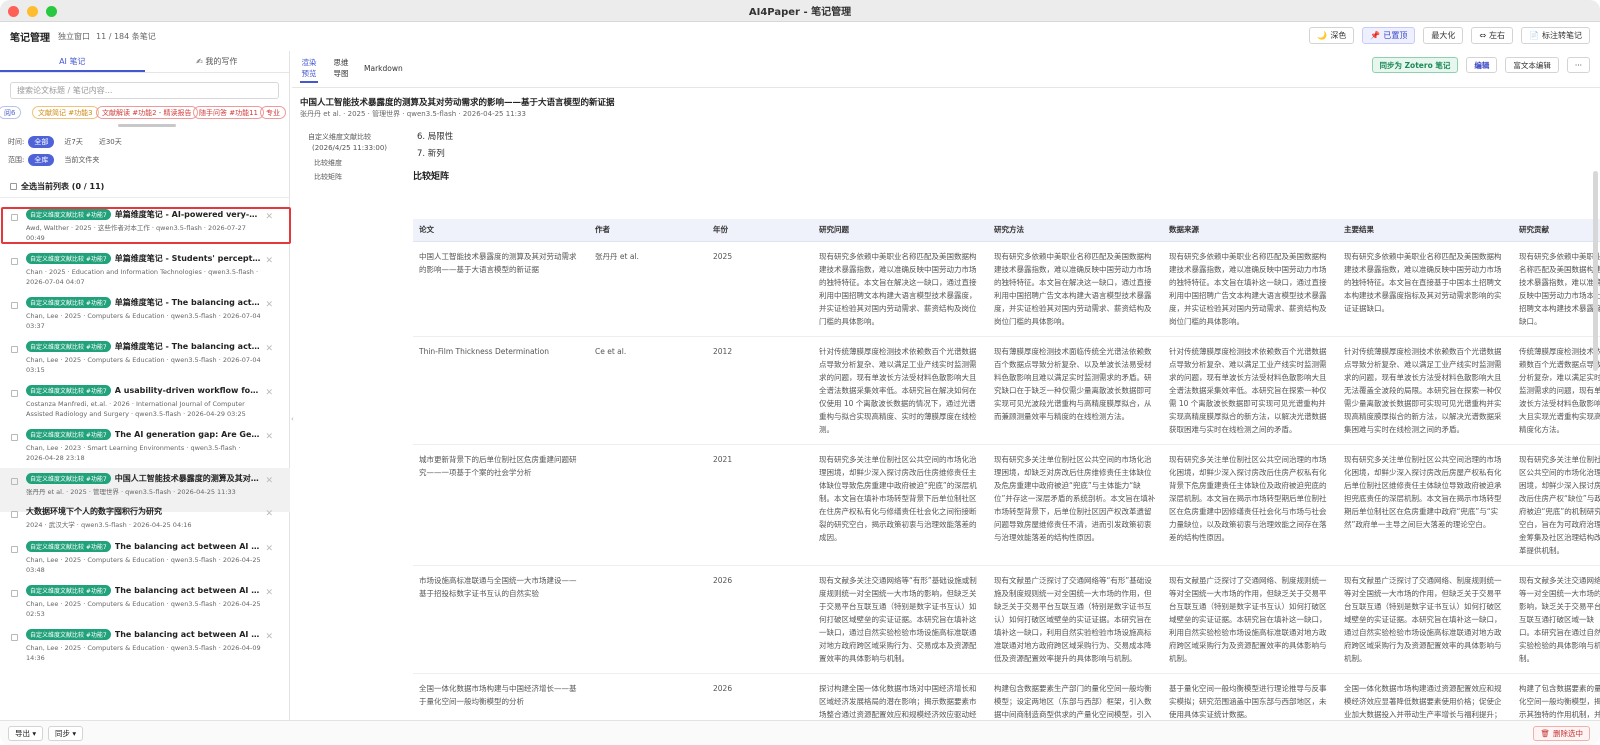 This screenshot has height=745, width=1600. I want to click on time-30d: 近30天, so click(110, 142).